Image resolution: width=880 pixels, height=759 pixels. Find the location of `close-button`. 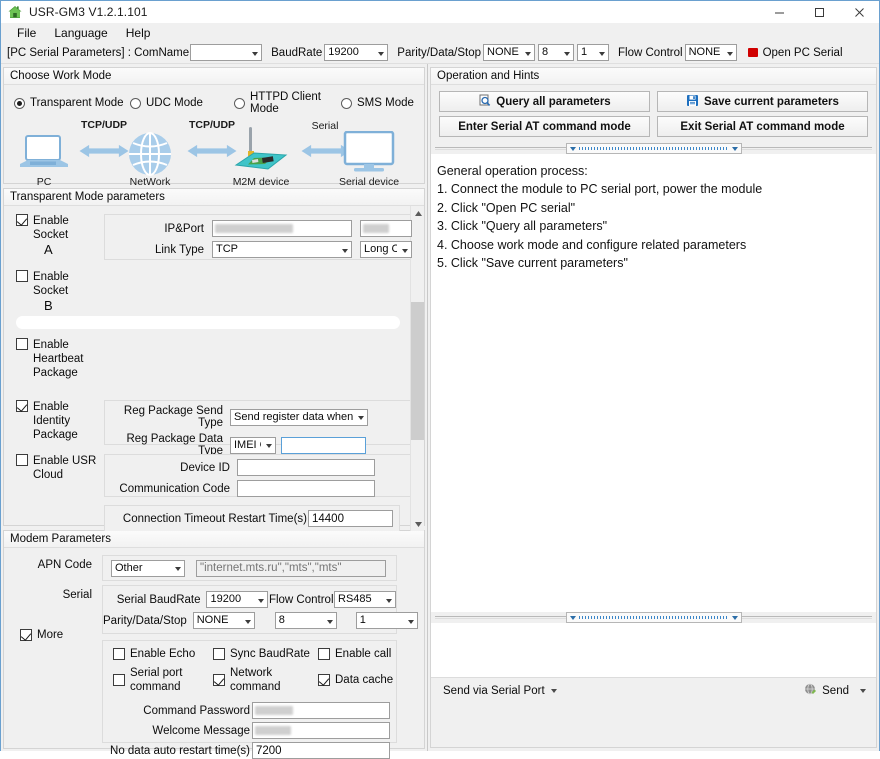

close-button is located at coordinates (859, 12).